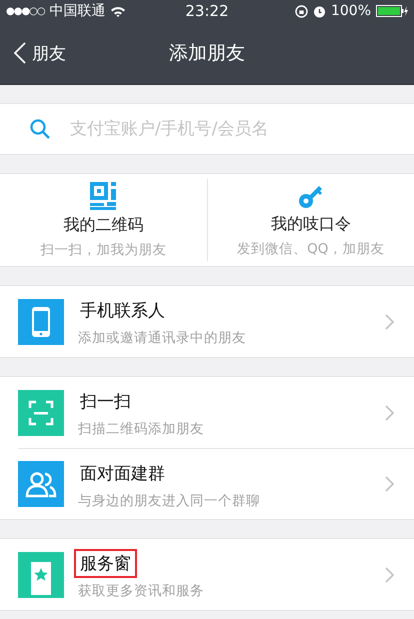 The image size is (414, 619). Describe the element at coordinates (40, 53) in the screenshot. I see `back-button: 朋友` at that location.